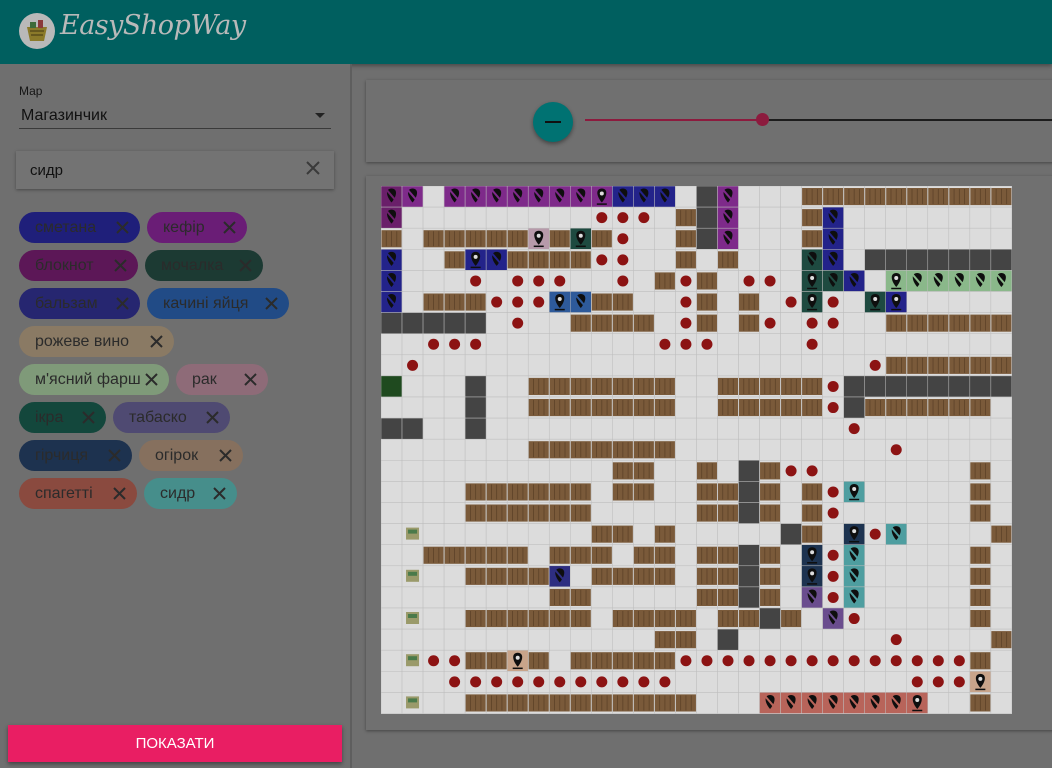 Image resolution: width=1052 pixels, height=768 pixels. I want to click on chip: качині яйця, so click(218, 303).